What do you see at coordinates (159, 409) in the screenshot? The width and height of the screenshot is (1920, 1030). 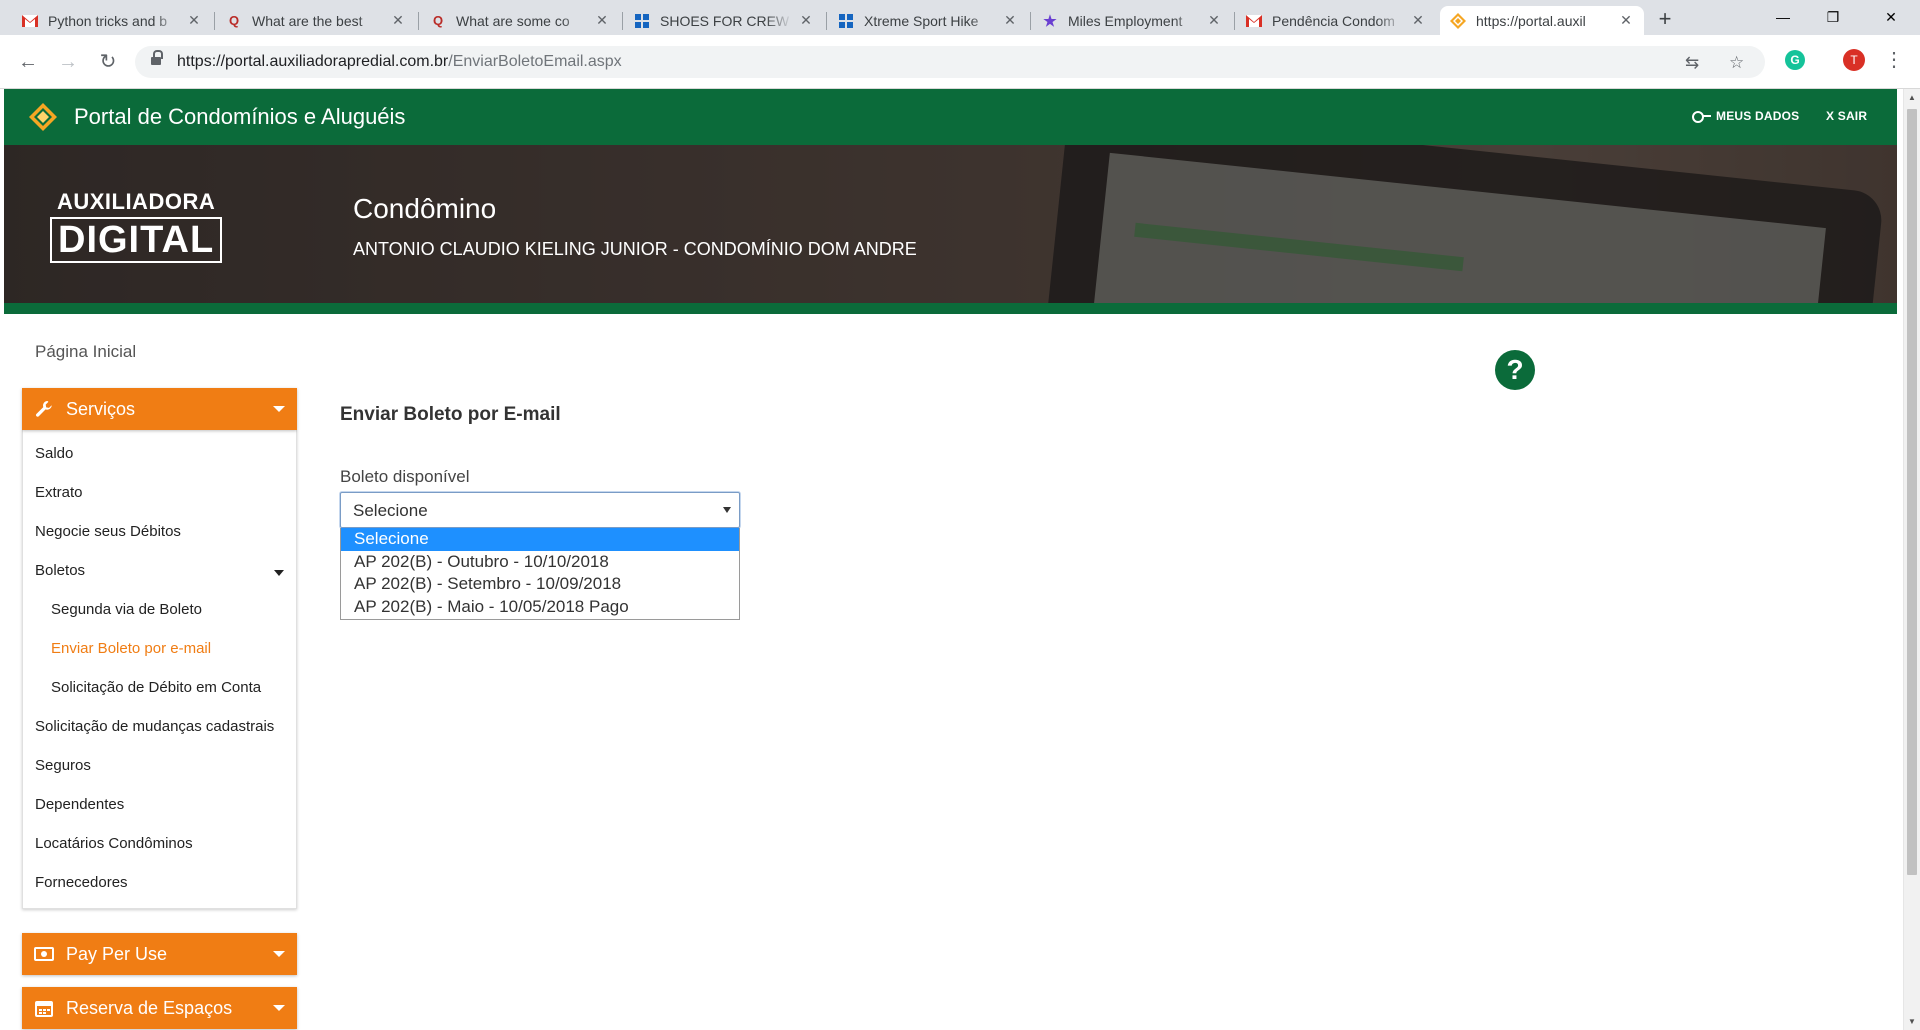 I see `services-panel-header: Serviços` at bounding box center [159, 409].